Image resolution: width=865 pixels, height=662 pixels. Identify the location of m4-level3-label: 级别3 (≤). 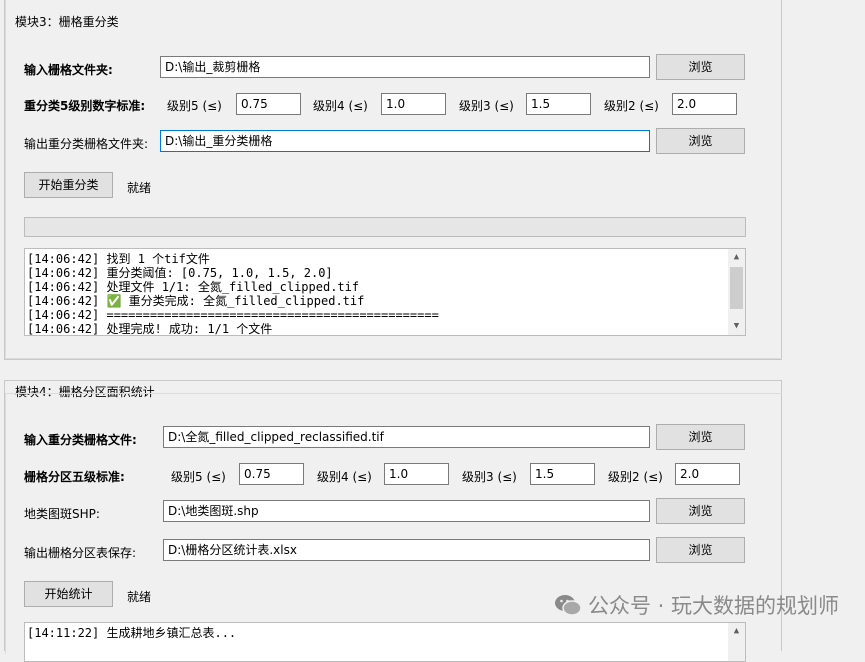
(489, 477).